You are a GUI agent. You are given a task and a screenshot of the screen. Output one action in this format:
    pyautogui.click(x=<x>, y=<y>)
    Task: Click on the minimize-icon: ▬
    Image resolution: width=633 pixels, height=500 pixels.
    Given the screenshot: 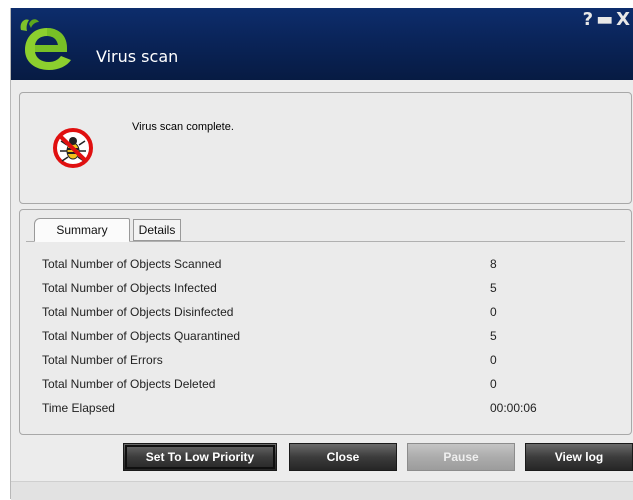 What is the action you would take?
    pyautogui.click(x=604, y=20)
    